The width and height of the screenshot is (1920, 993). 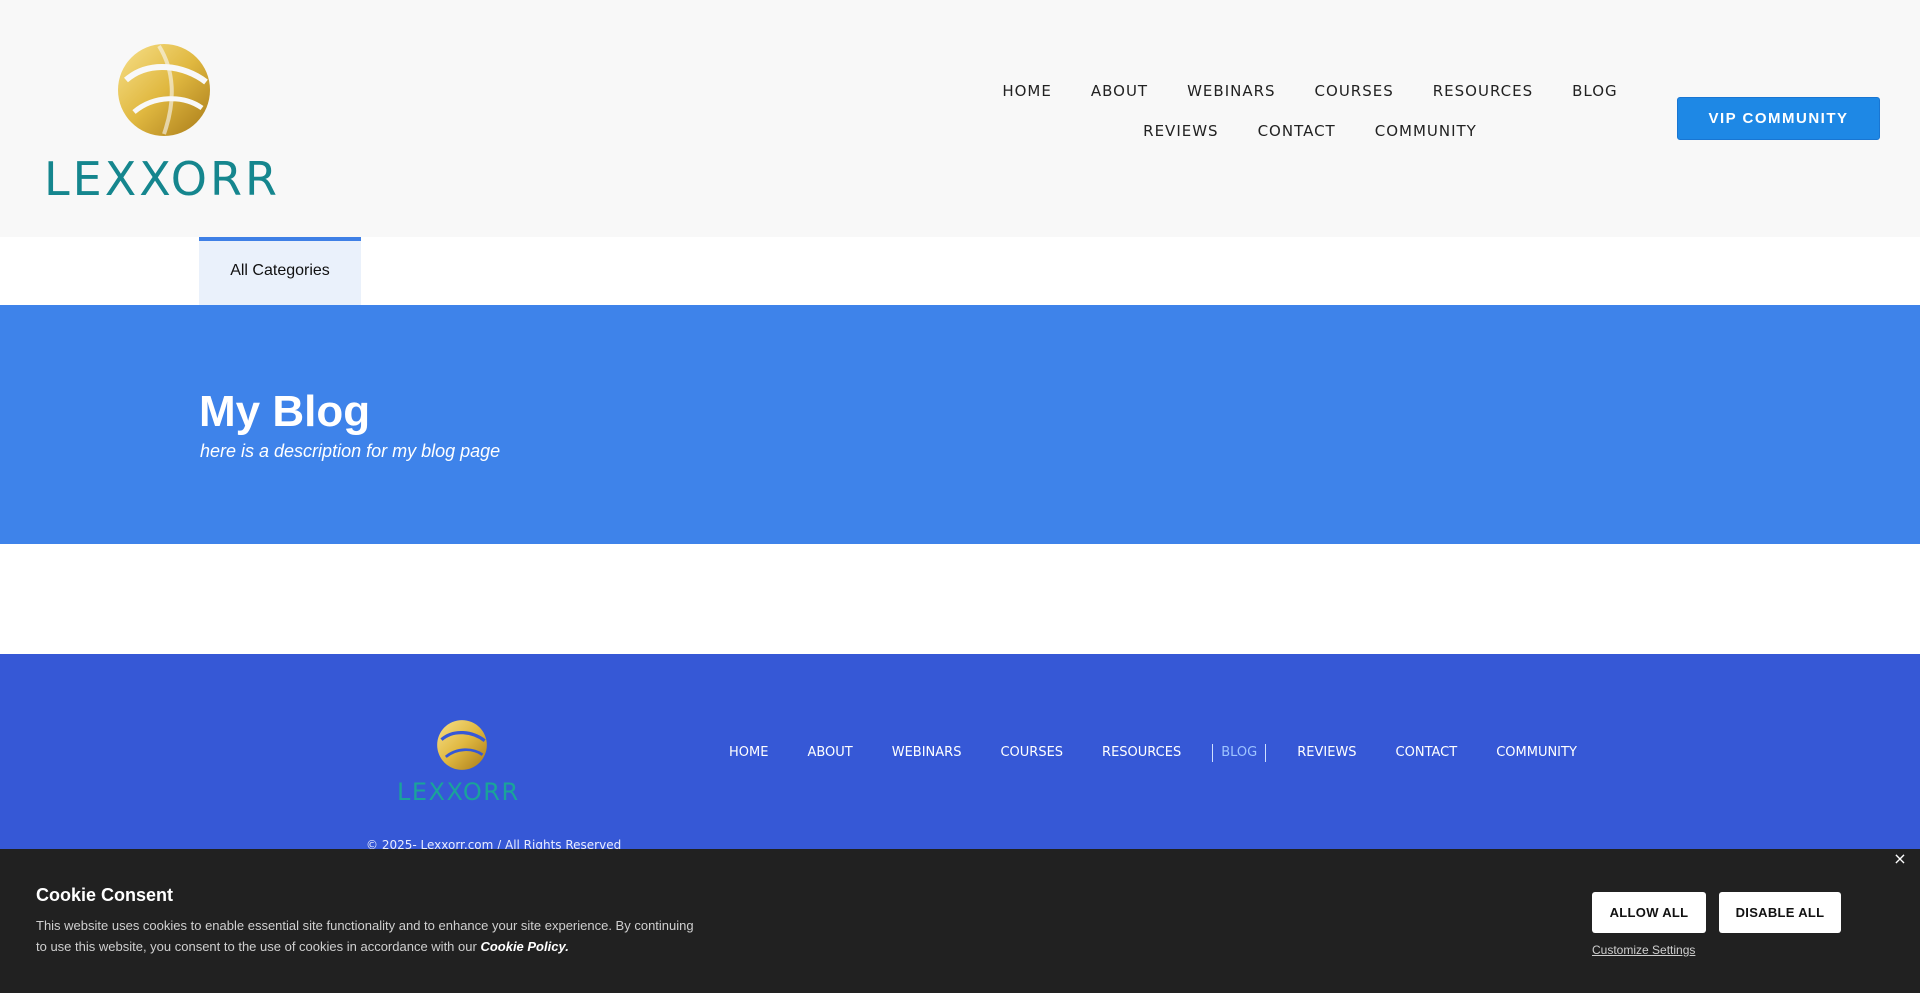 What do you see at coordinates (1900, 859) in the screenshot?
I see `close-icon: ×` at bounding box center [1900, 859].